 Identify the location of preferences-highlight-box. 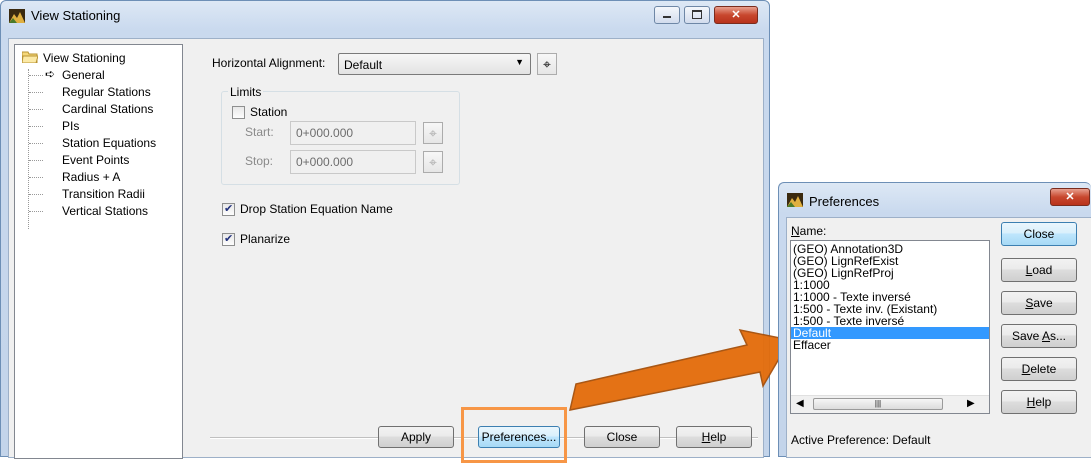
(514, 435).